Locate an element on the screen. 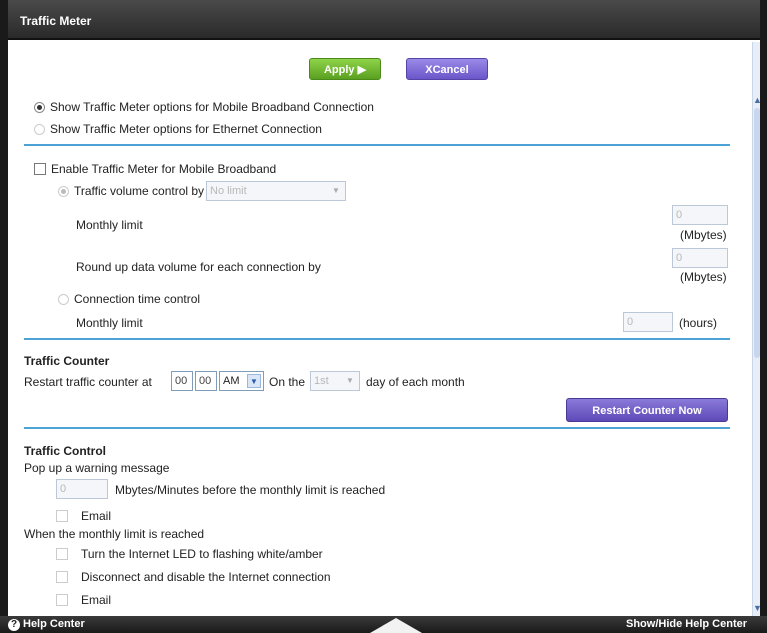 The height and width of the screenshot is (633, 767). apply-button: Apply ▶ is located at coordinates (345, 69).